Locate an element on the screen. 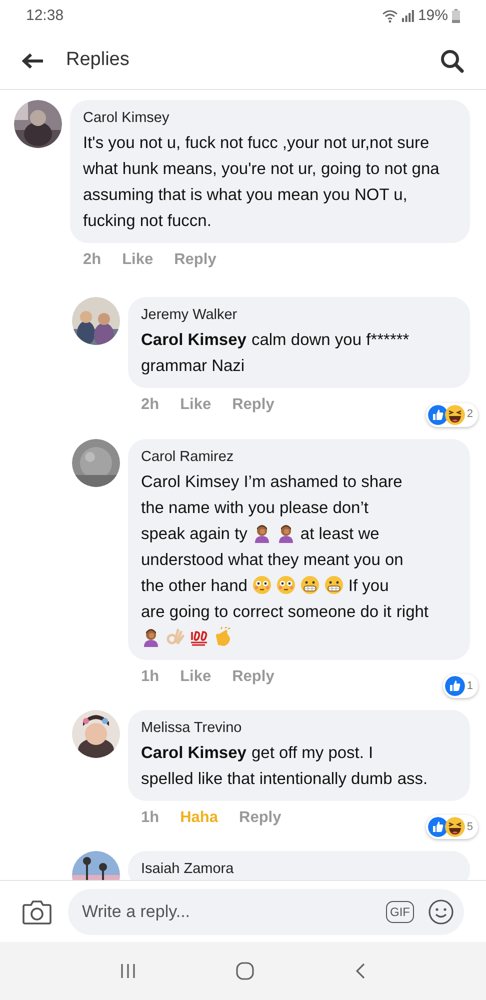 The width and height of the screenshot is (486, 1000). comment-text: at least we is located at coordinates (340, 534).